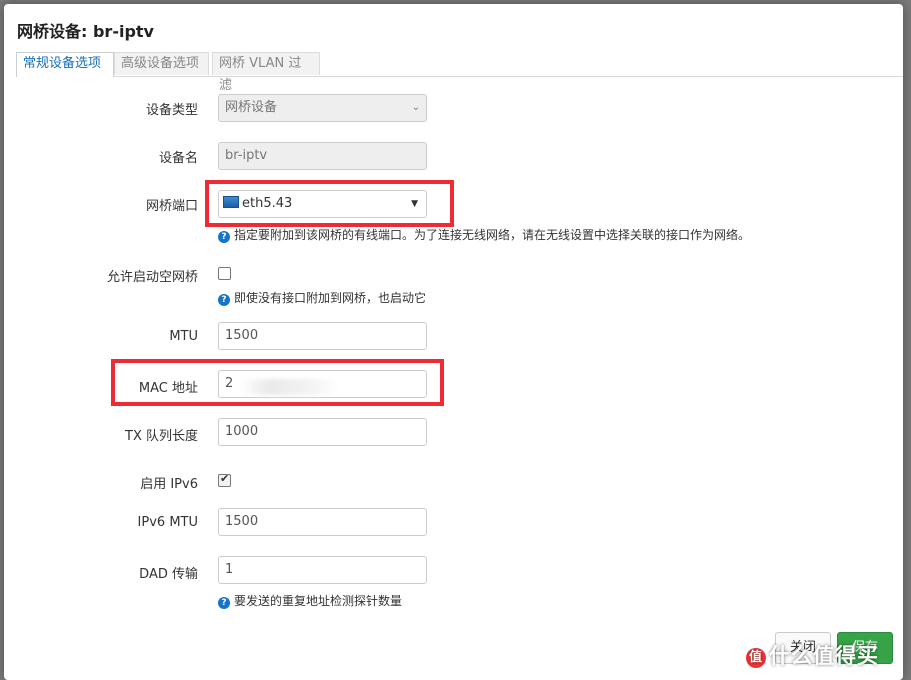  What do you see at coordinates (322, 432) in the screenshot?
I see `tx-queue-input: 1000` at bounding box center [322, 432].